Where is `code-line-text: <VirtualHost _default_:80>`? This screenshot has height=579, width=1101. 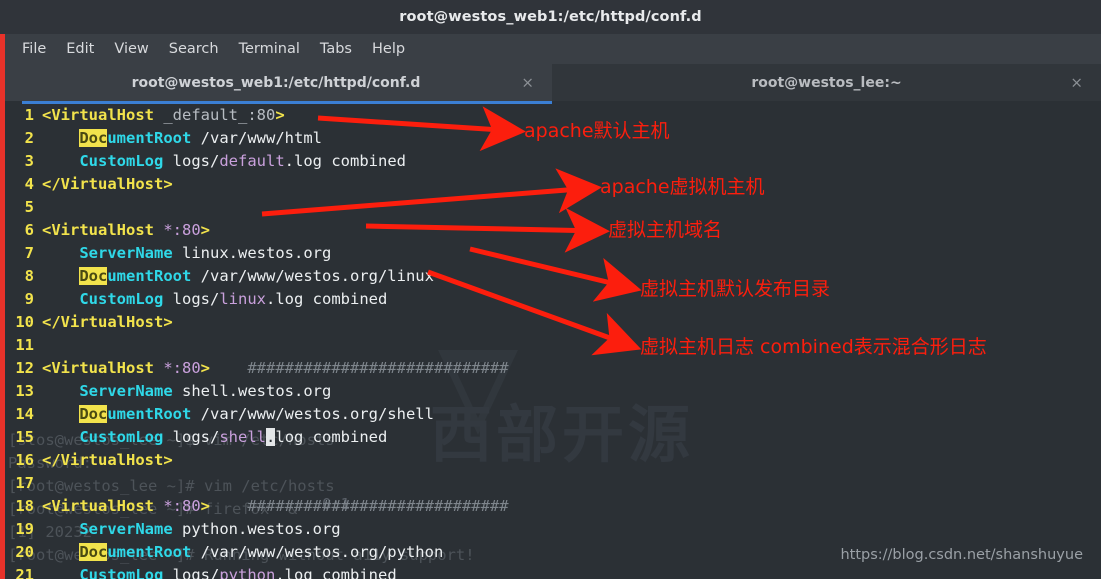 code-line-text: <VirtualHost _default_:80> is located at coordinates (163, 115).